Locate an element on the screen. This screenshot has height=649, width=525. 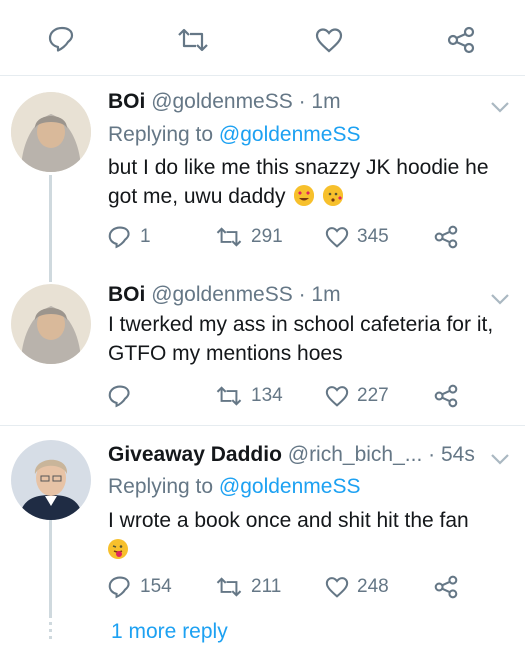
tongue-out-emoji is located at coordinates (118, 548).